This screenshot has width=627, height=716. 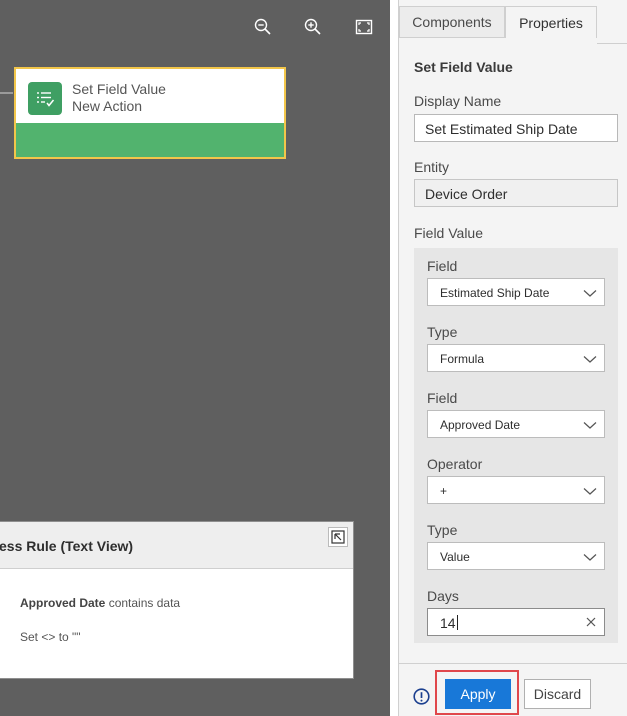 What do you see at coordinates (516, 490) in the screenshot?
I see `operator-select: +` at bounding box center [516, 490].